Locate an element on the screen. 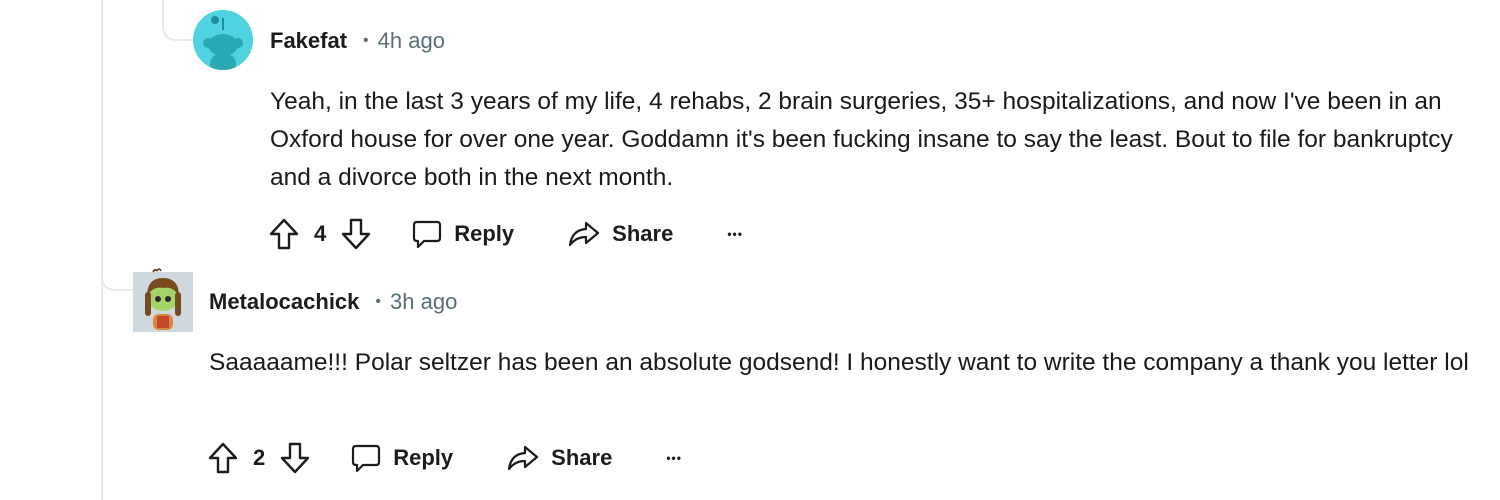  vote-count: 2 is located at coordinates (259, 457).